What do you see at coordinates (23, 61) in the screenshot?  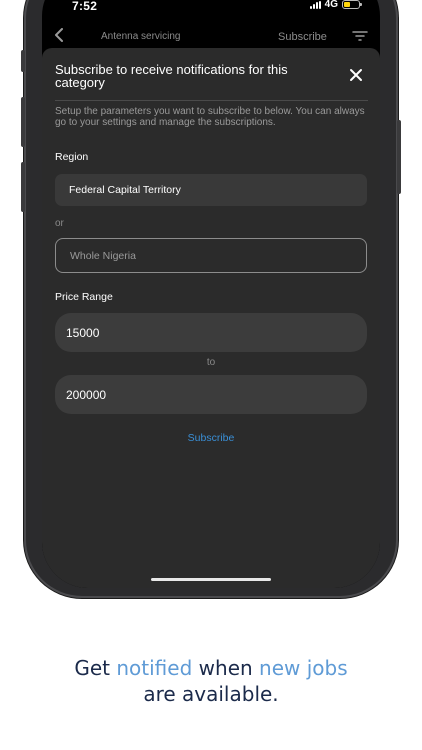 I see `action-button` at bounding box center [23, 61].